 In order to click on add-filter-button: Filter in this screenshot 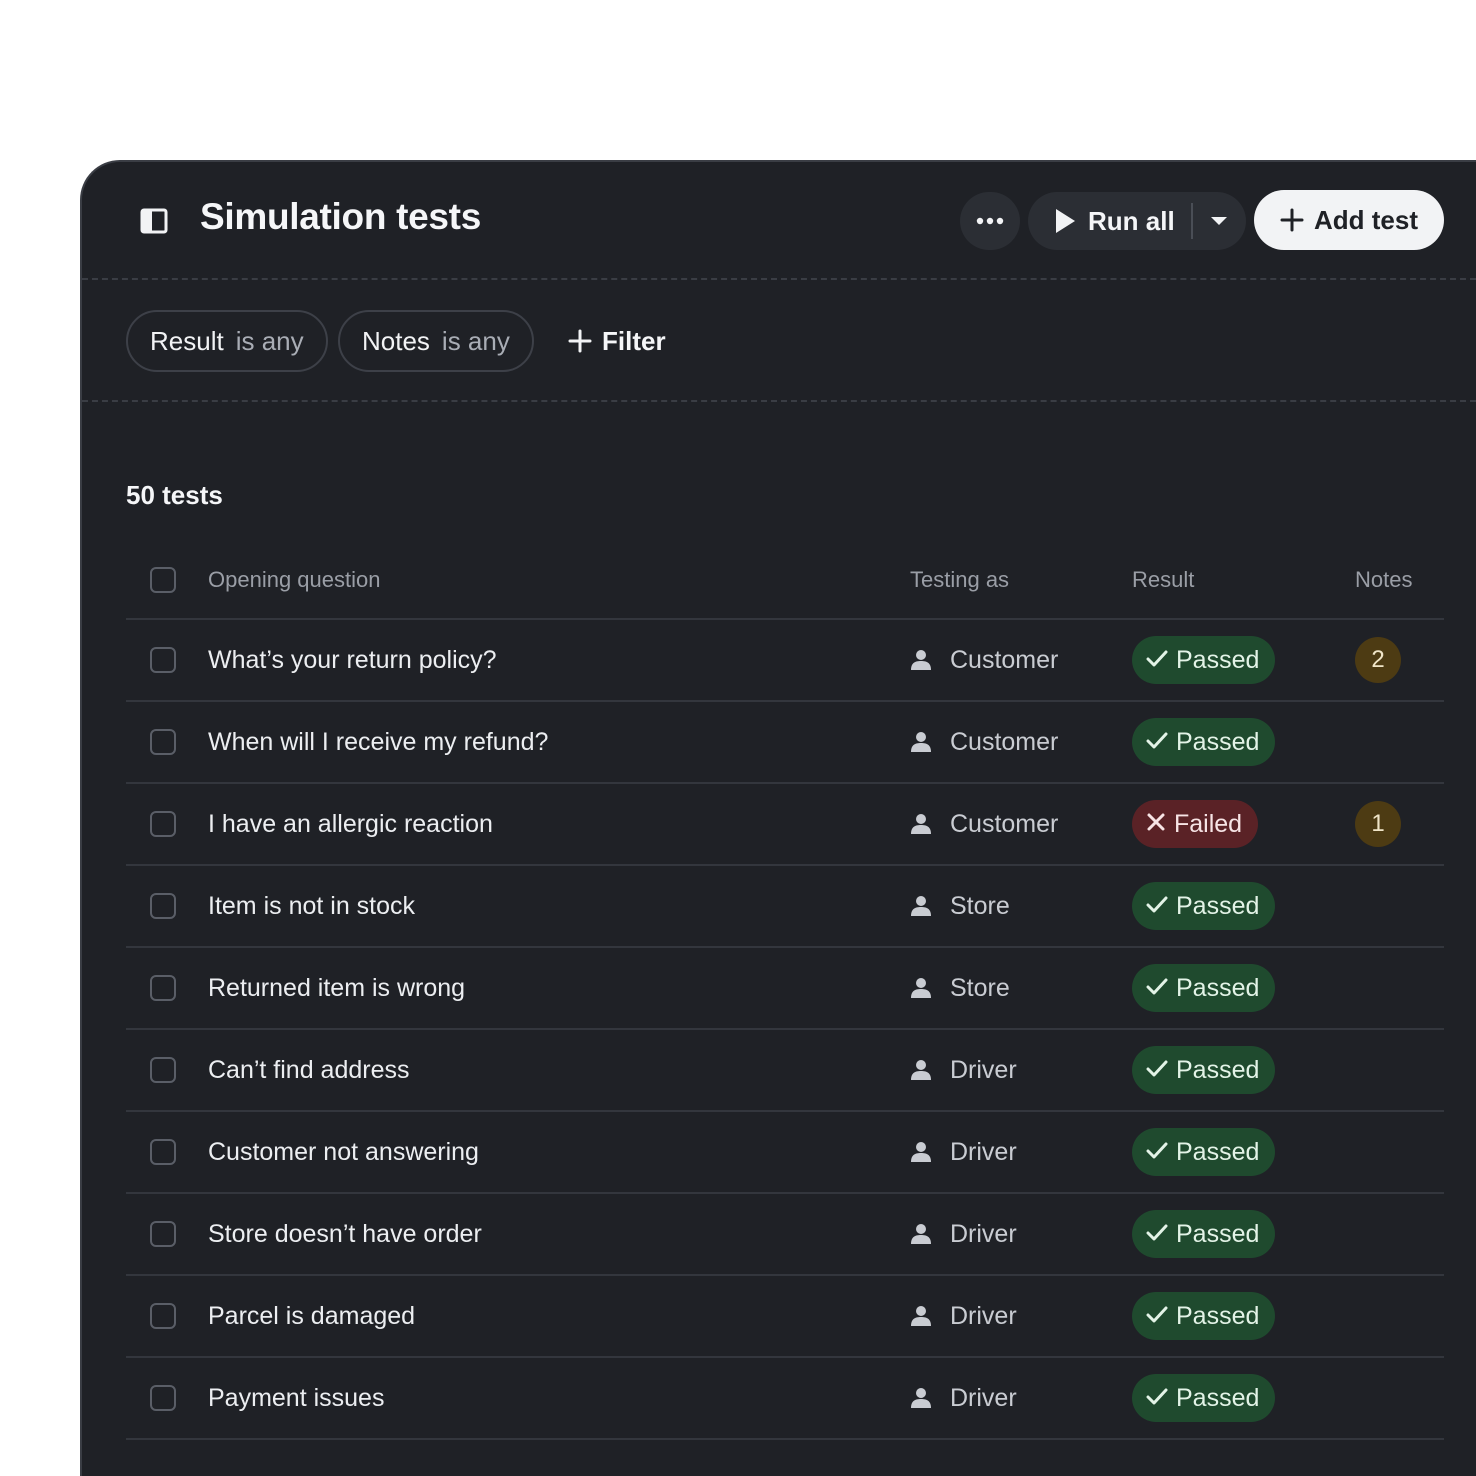, I will do `click(617, 341)`.